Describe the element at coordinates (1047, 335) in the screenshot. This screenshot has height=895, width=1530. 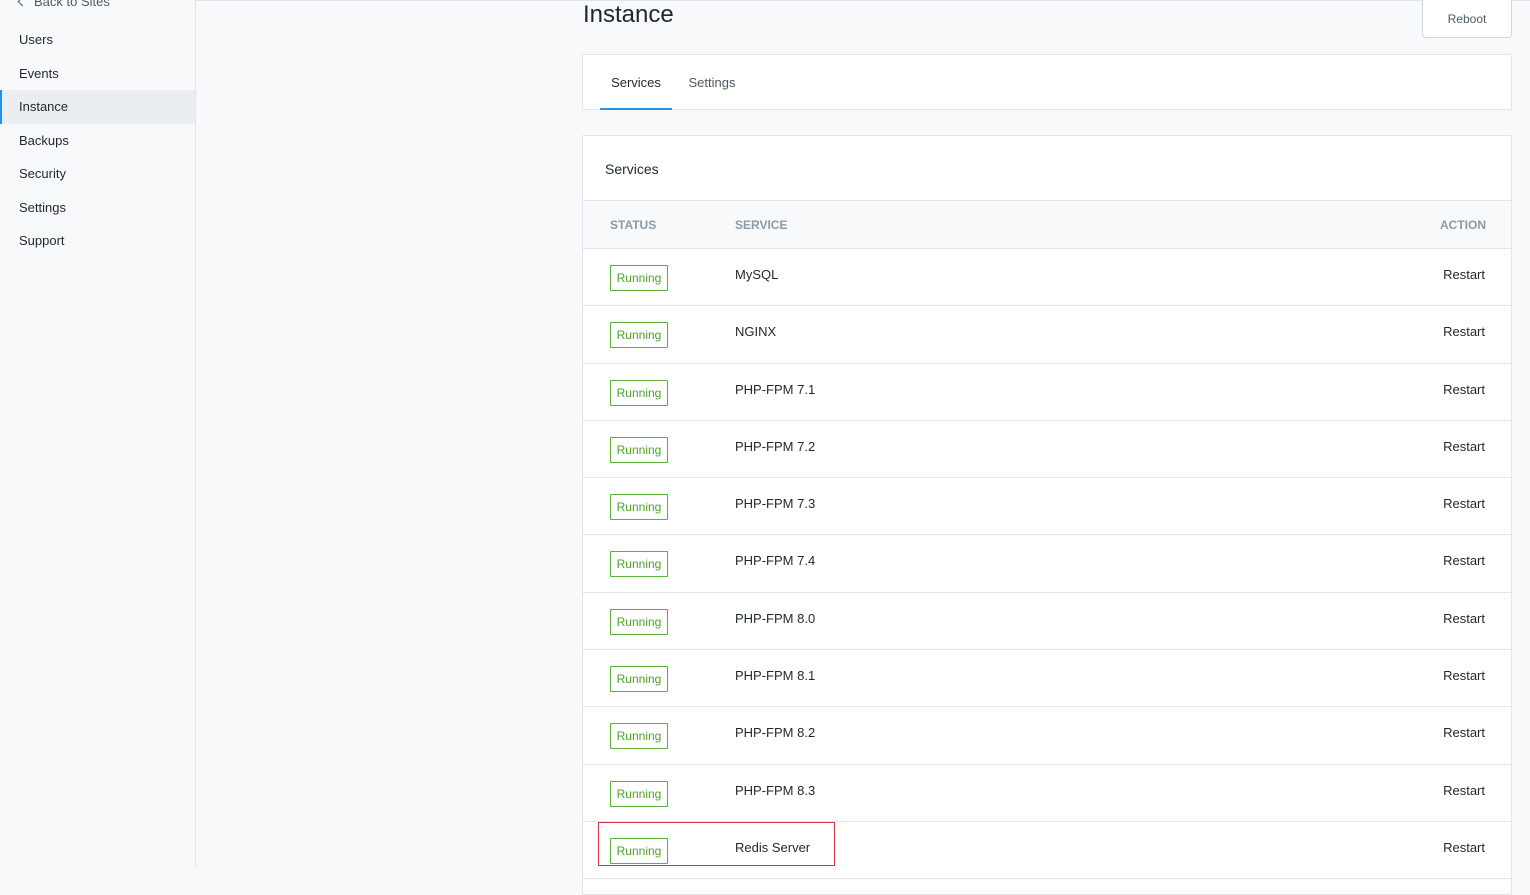
I see `table-row: Running NGINX Restart` at that location.